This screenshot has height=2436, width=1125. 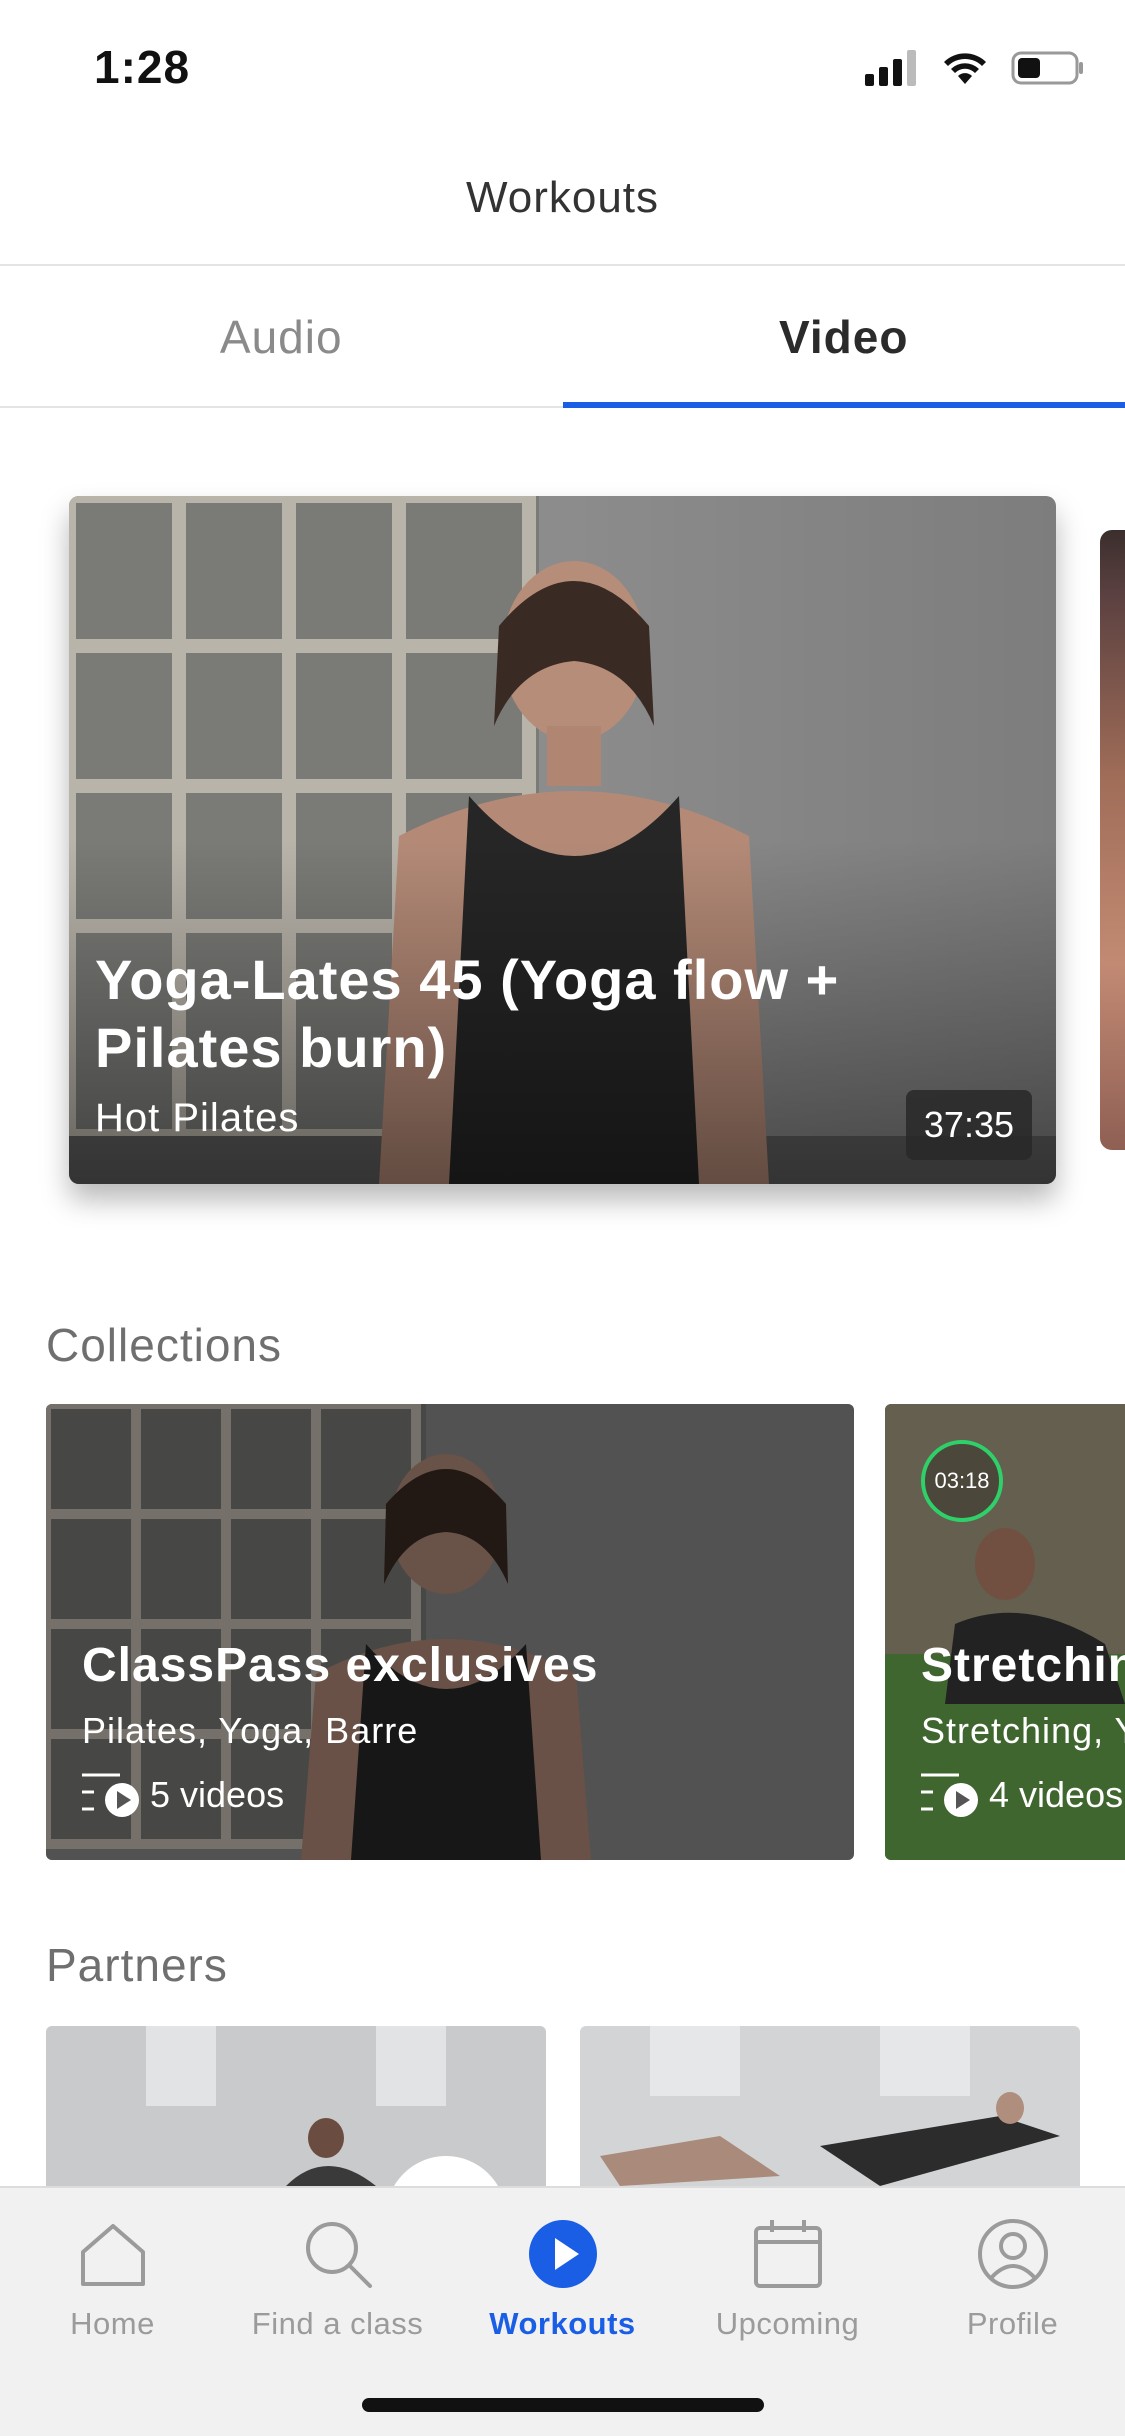 I want to click on timer-badge: 03:18, so click(x=962, y=1481).